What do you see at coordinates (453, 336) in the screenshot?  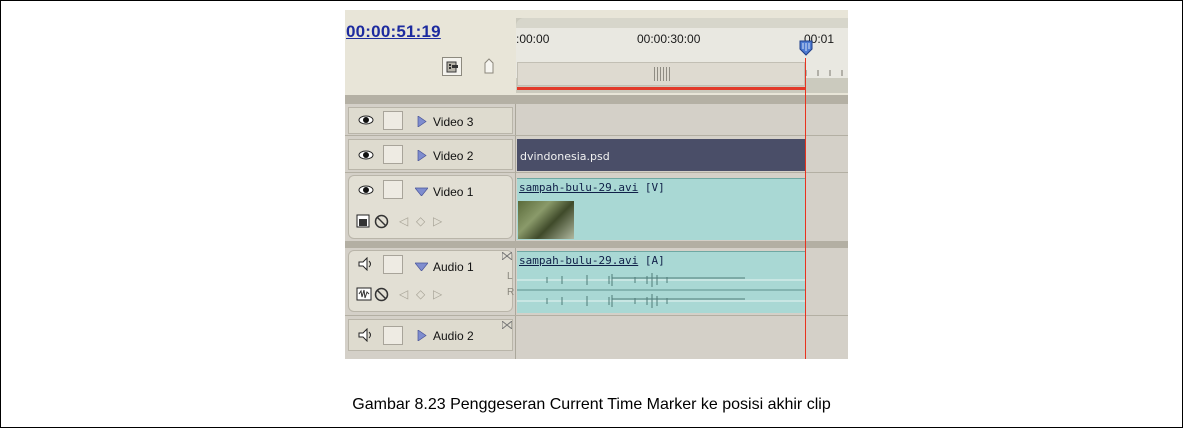 I see `track-name: Audio 2` at bounding box center [453, 336].